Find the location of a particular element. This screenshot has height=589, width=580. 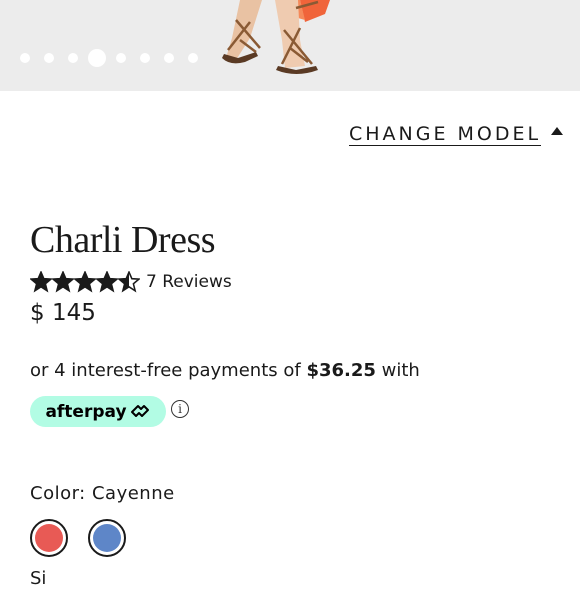

swatch-blue is located at coordinates (107, 538).